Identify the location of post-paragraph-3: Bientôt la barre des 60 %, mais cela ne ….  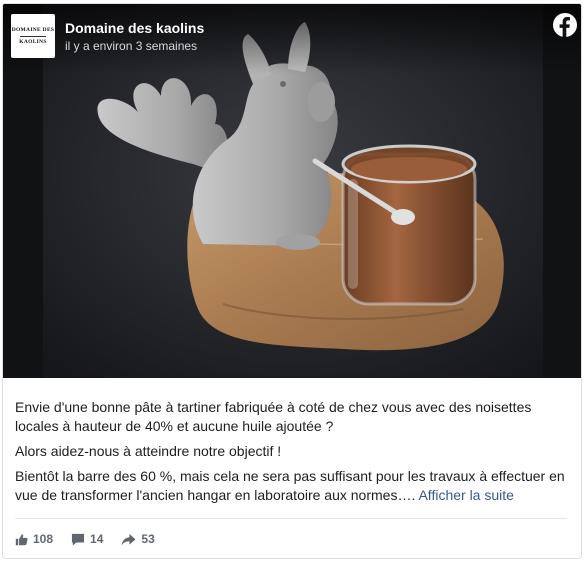
(293, 486).